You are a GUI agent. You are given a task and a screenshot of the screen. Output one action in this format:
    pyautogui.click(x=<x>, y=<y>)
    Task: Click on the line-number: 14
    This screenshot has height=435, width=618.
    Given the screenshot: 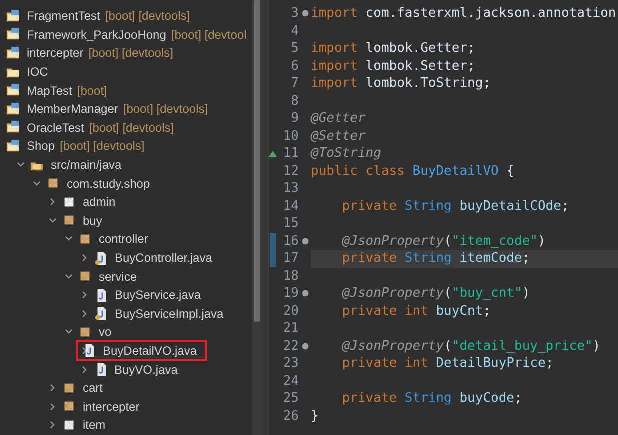 What is the action you would take?
    pyautogui.click(x=290, y=206)
    